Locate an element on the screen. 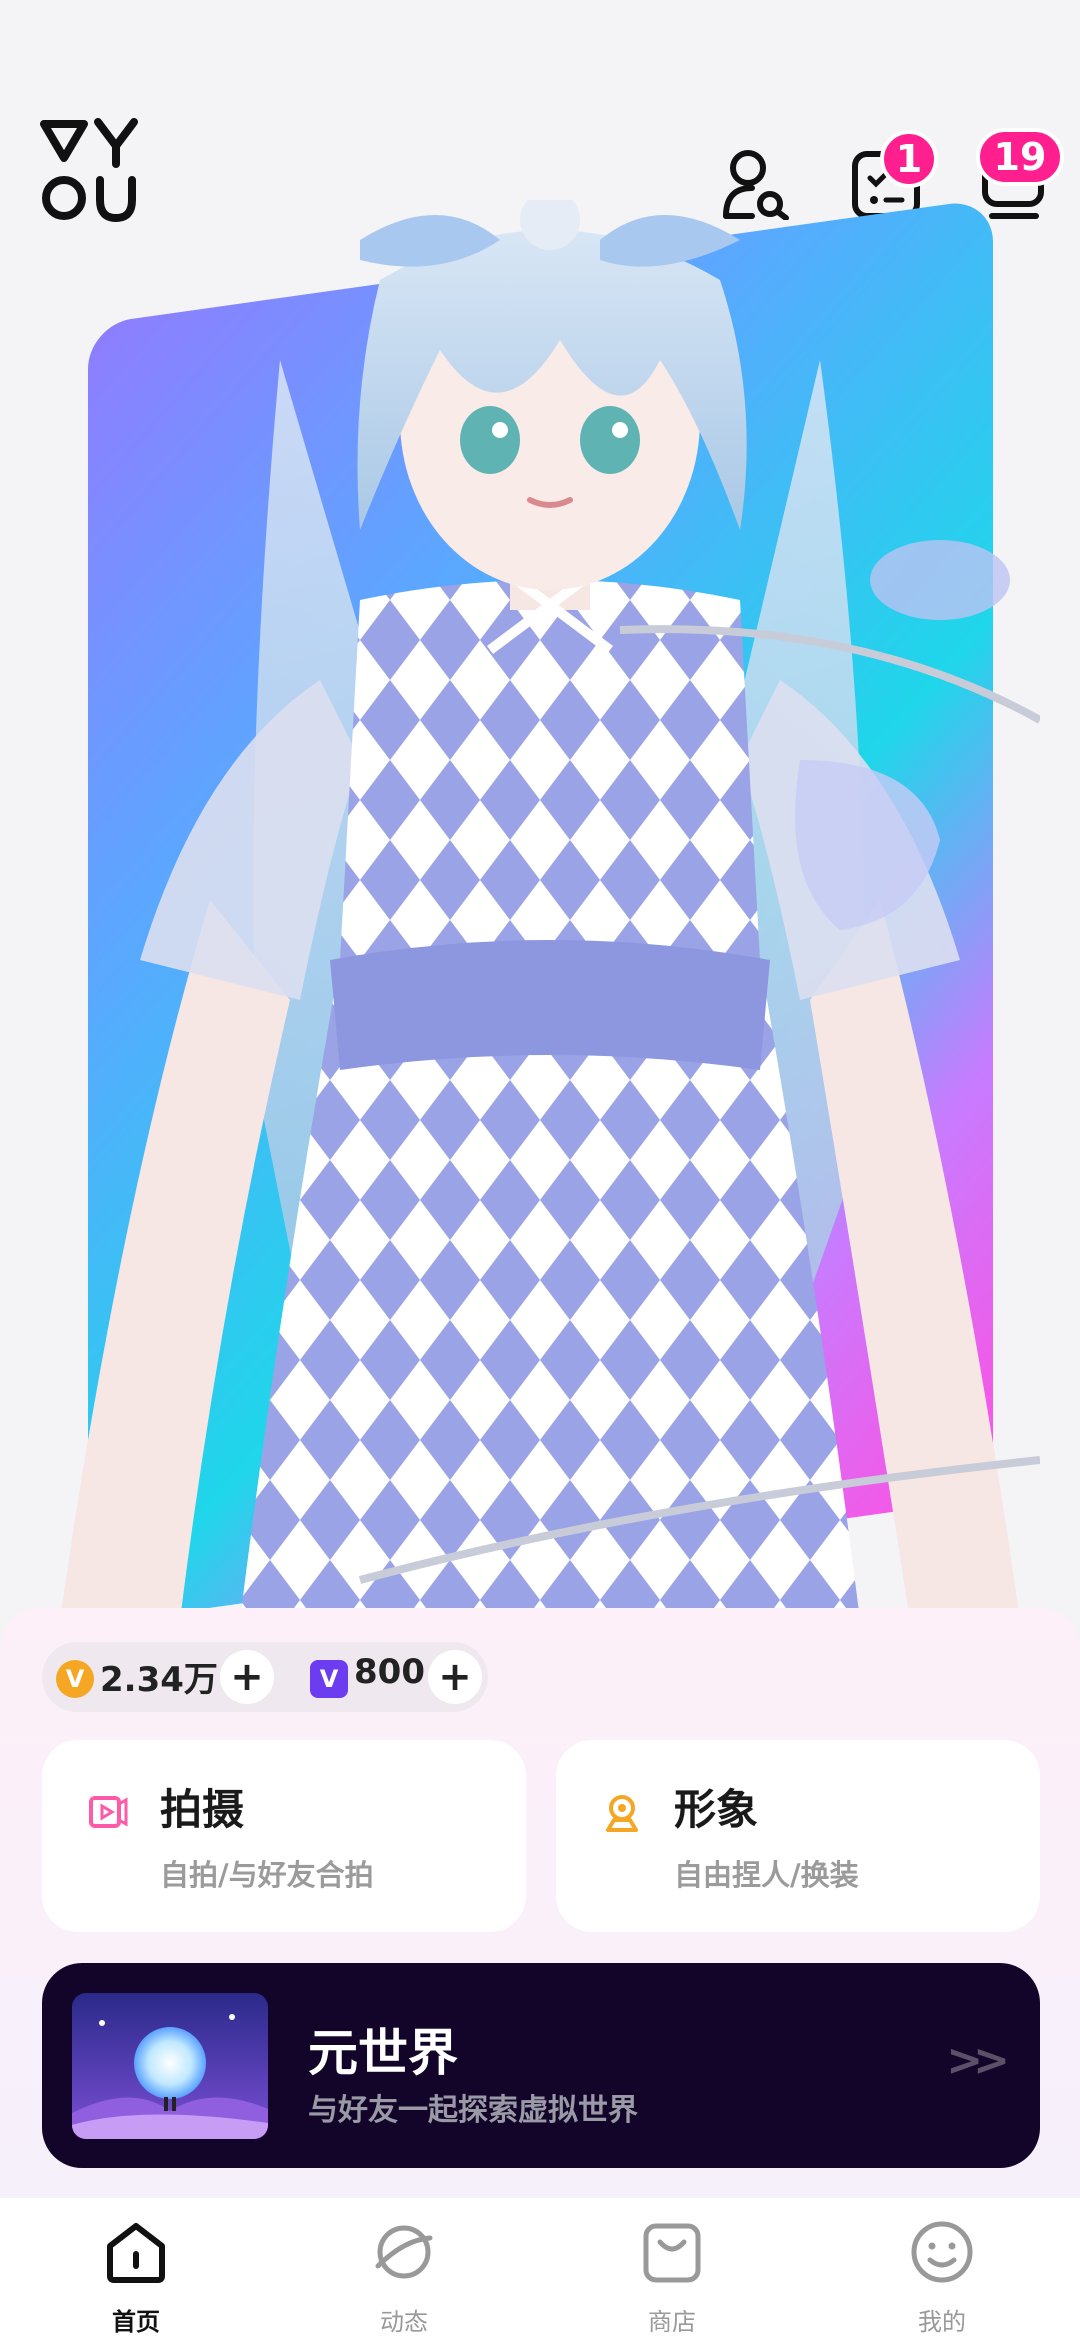 The height and width of the screenshot is (2340, 1080). meta-world-title: 元世界 is located at coordinates (383, 2053).